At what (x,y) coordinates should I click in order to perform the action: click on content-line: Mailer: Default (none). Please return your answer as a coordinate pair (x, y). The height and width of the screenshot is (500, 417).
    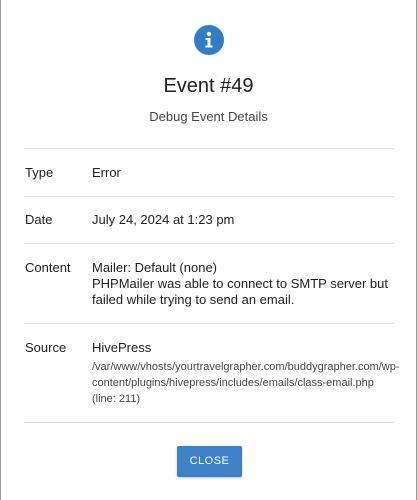
    Looking at the image, I should click on (154, 267).